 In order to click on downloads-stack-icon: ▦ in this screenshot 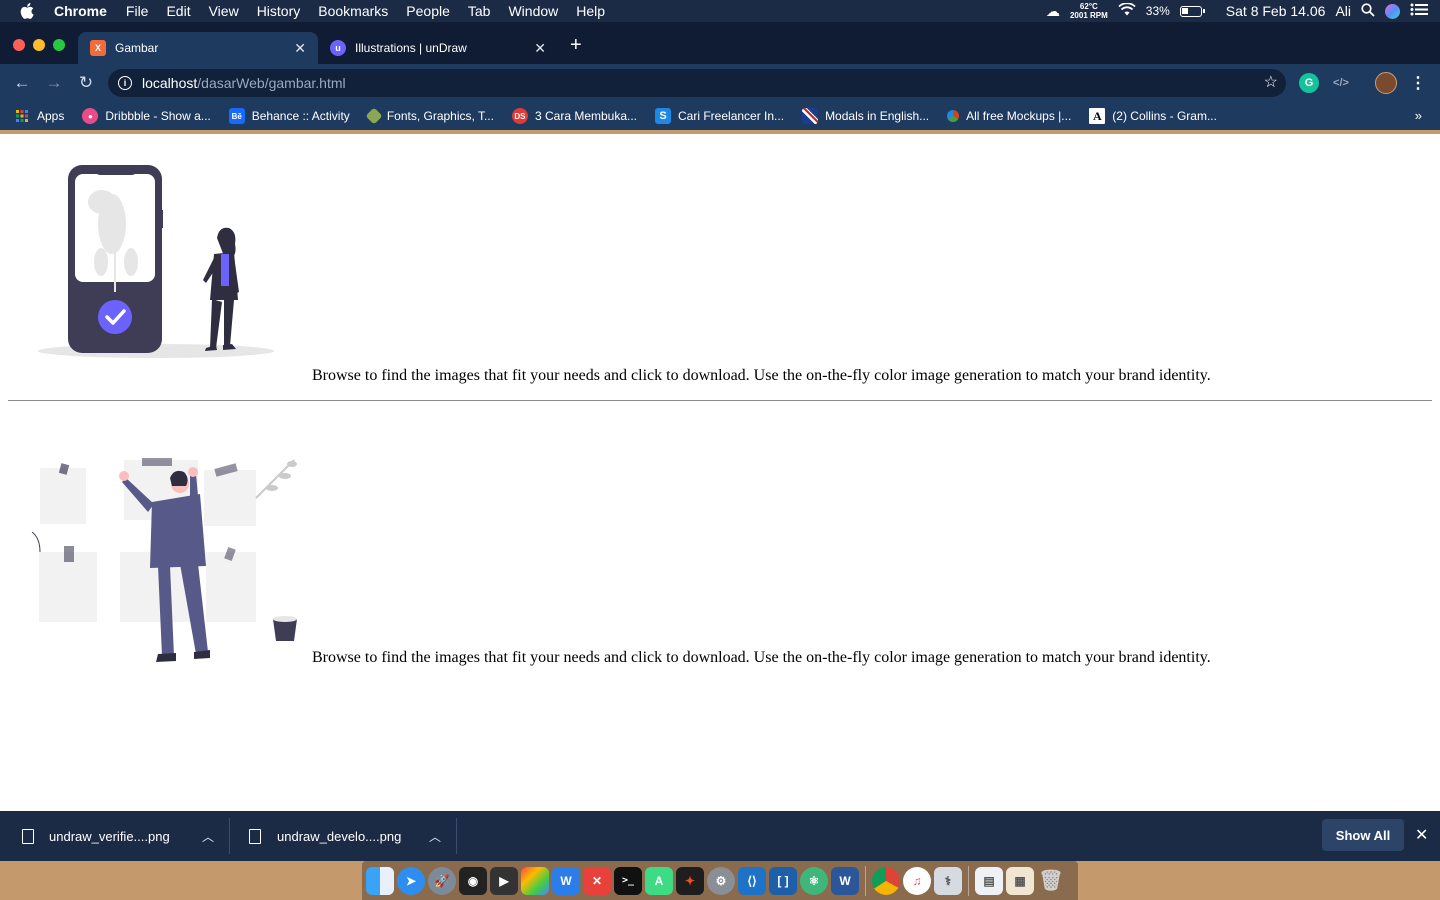, I will do `click(1020, 880)`.